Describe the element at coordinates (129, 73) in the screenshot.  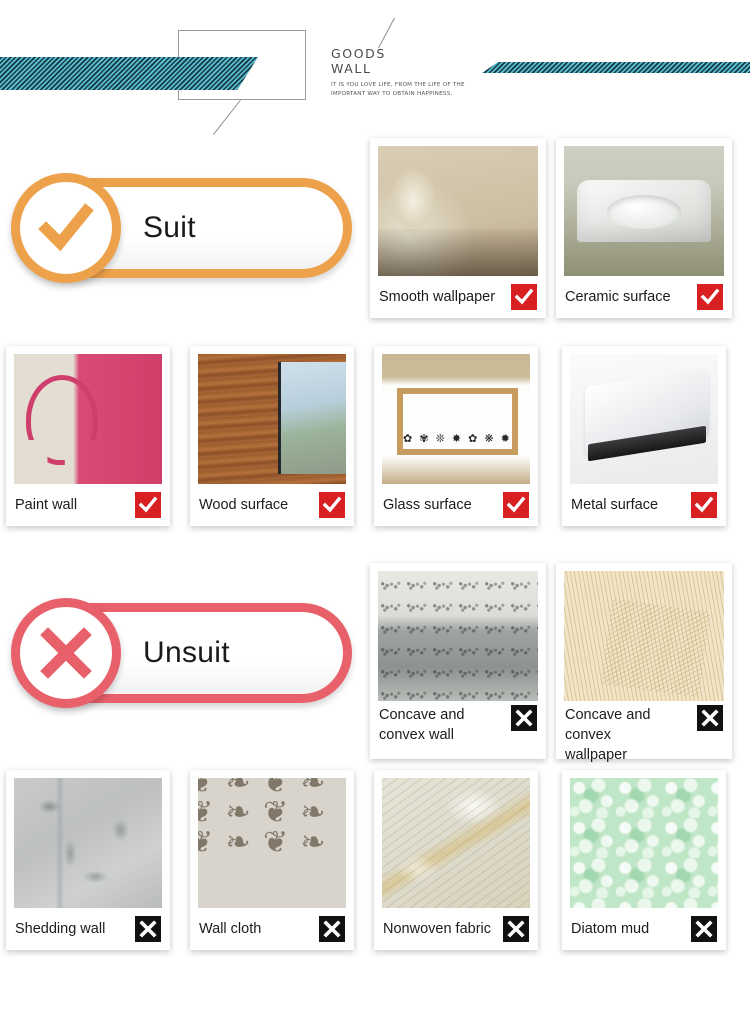
I see `header-stripe-left` at that location.